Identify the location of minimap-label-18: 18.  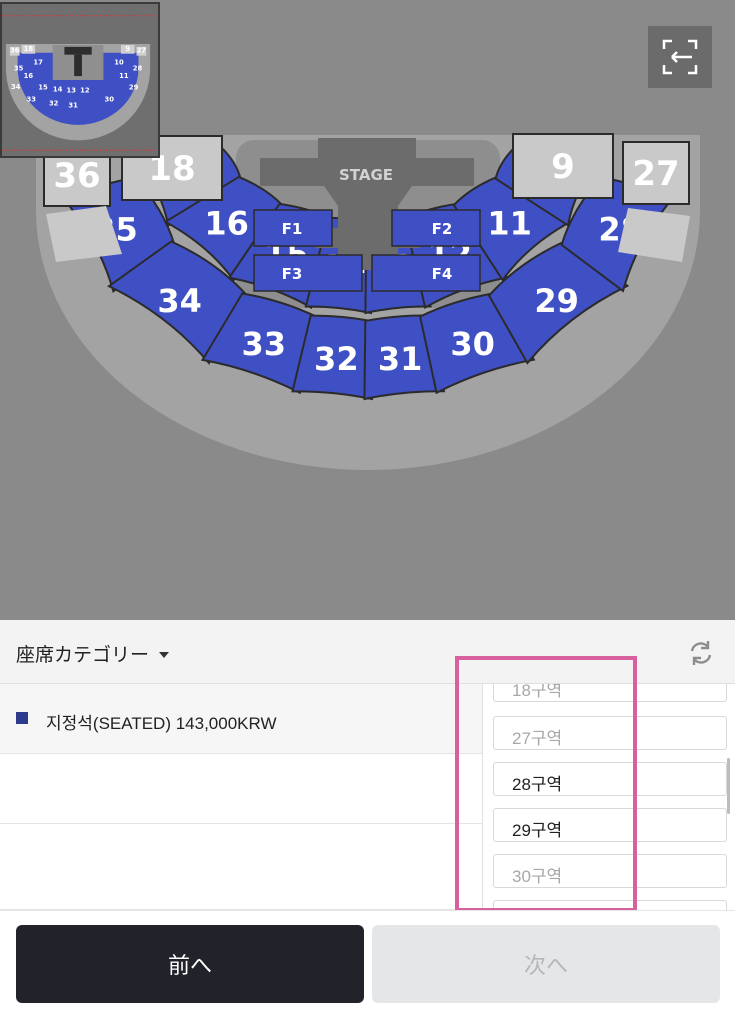
(29, 49).